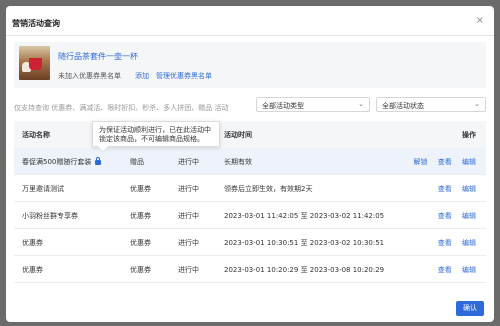  I want to click on header-time: 活动时间, so click(238, 135).